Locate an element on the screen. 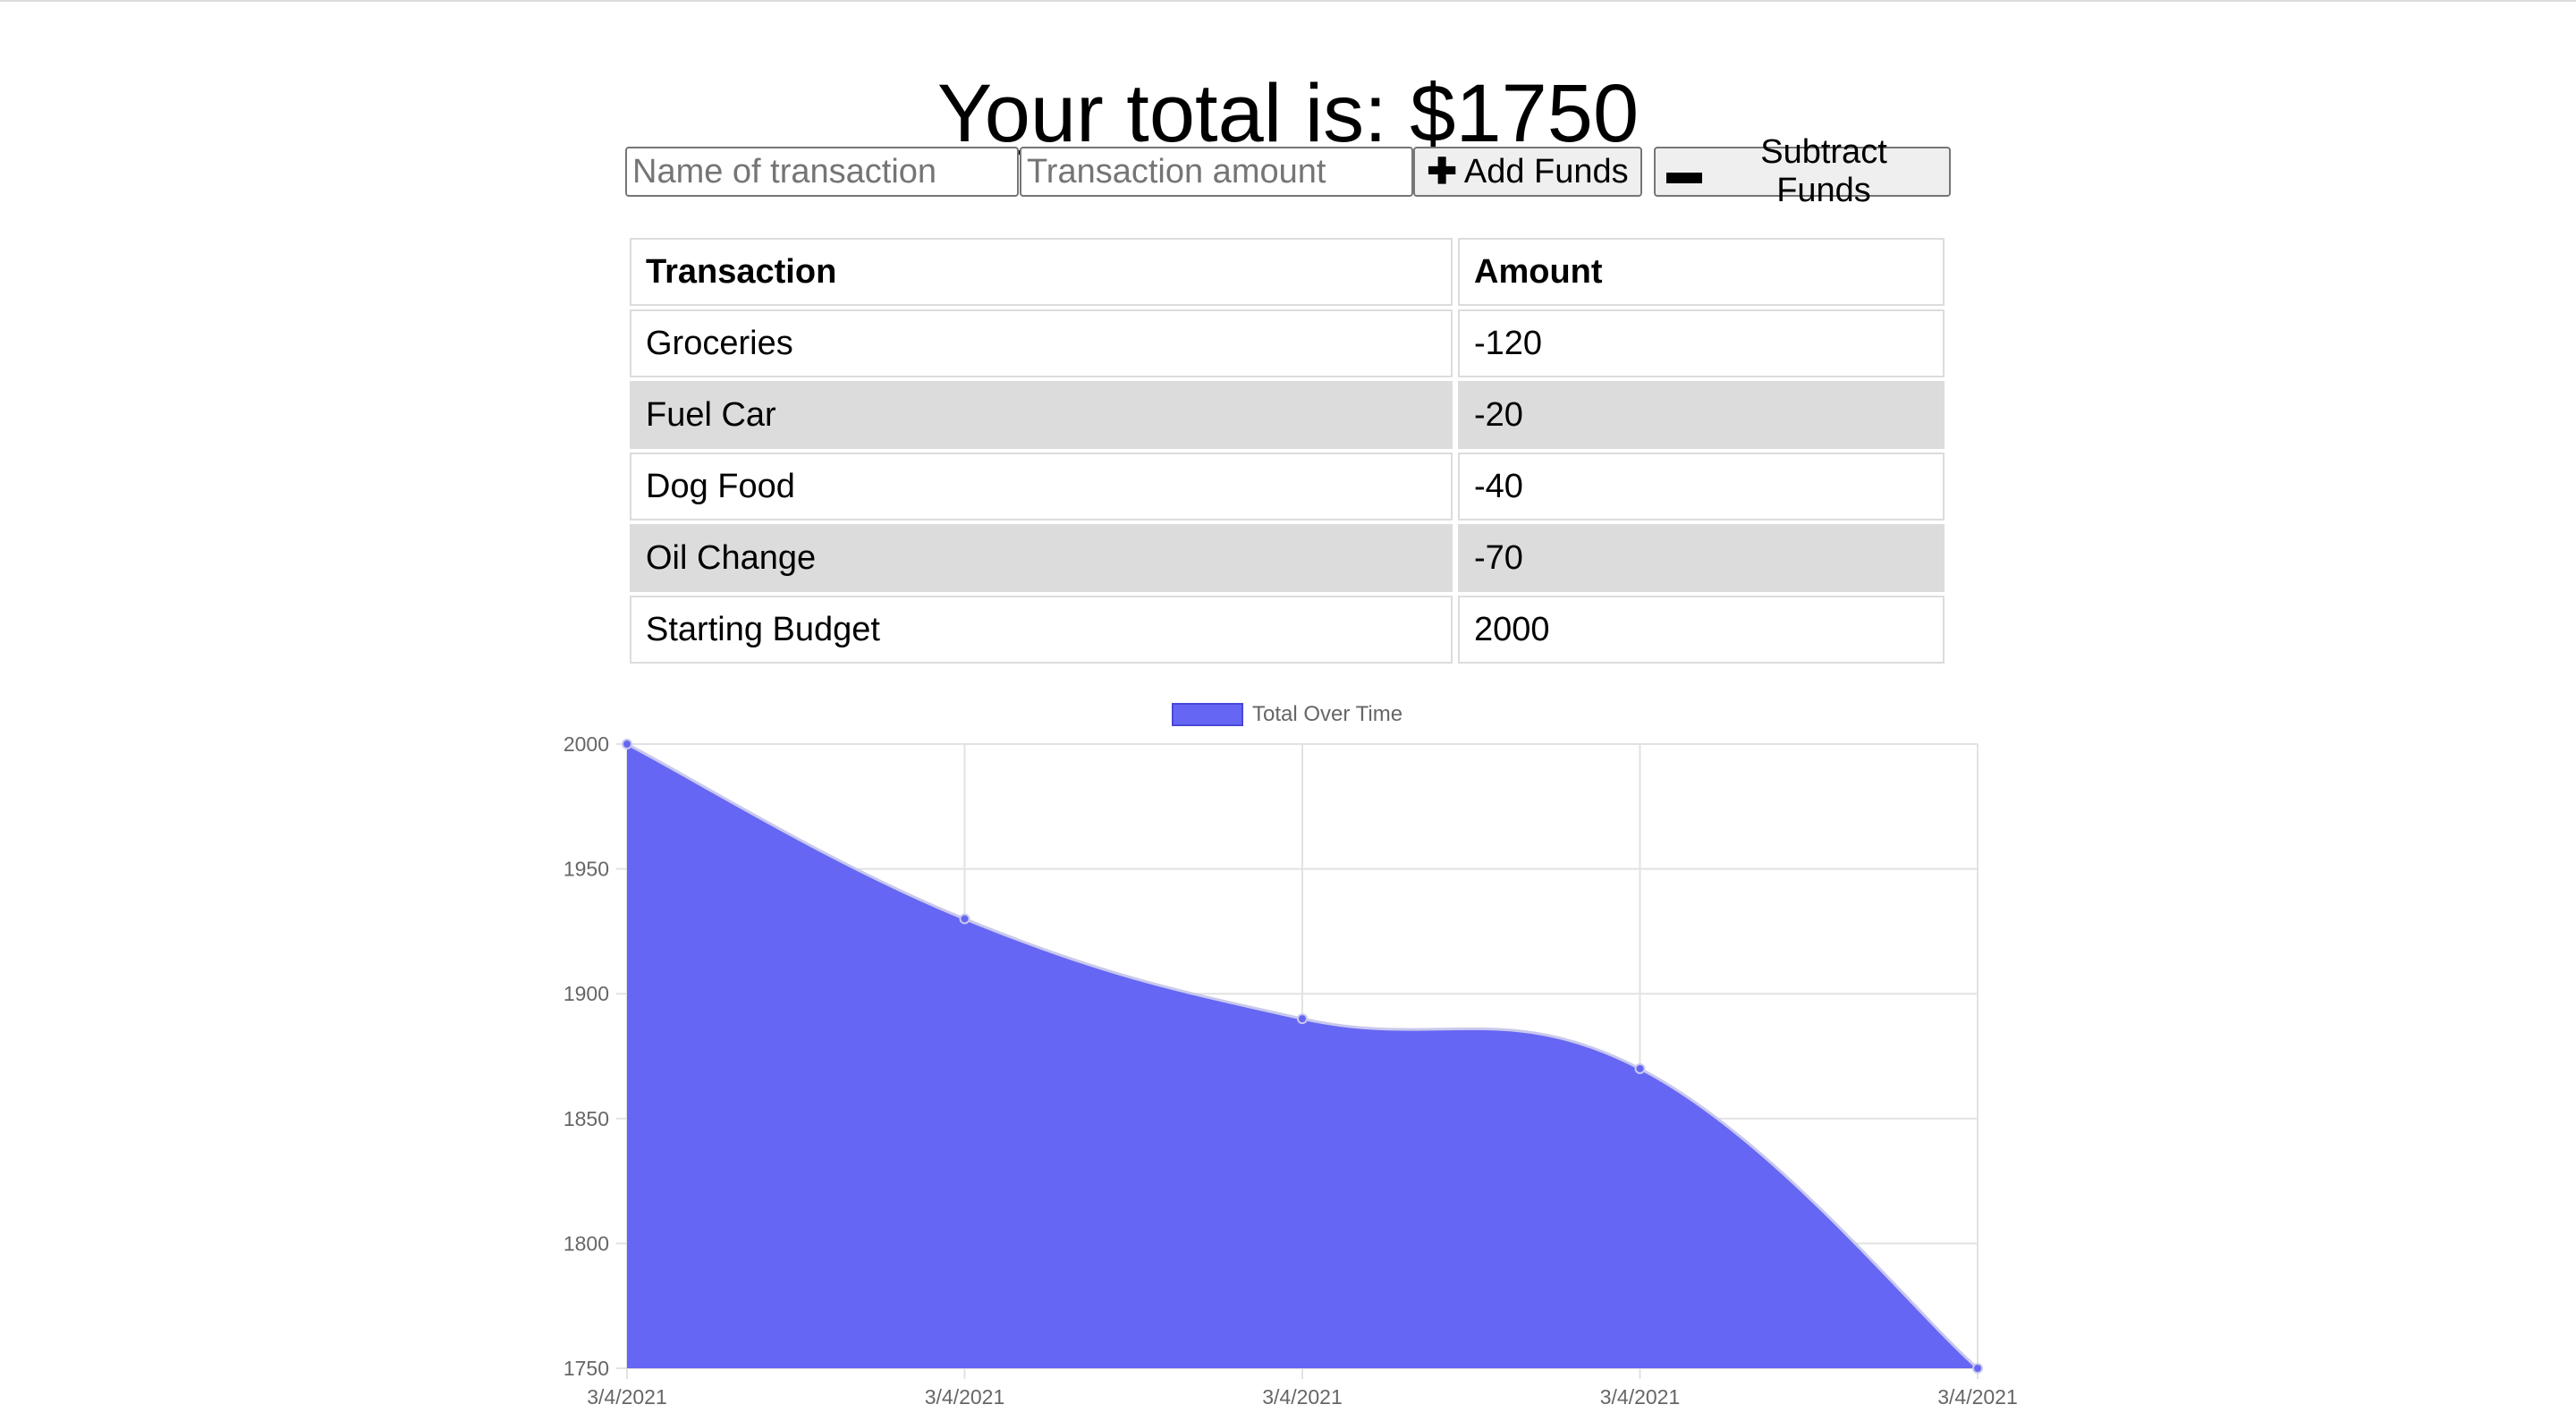 This screenshot has height=1413, width=2576. y-tick-label: 1950 is located at coordinates (586, 869).